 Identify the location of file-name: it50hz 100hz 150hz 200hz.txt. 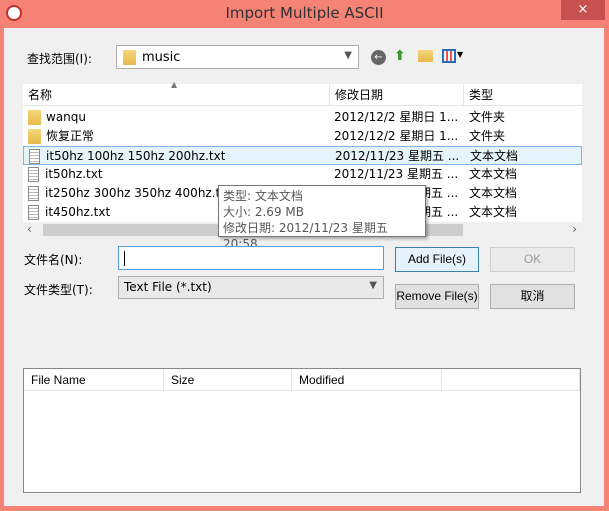
(136, 156).